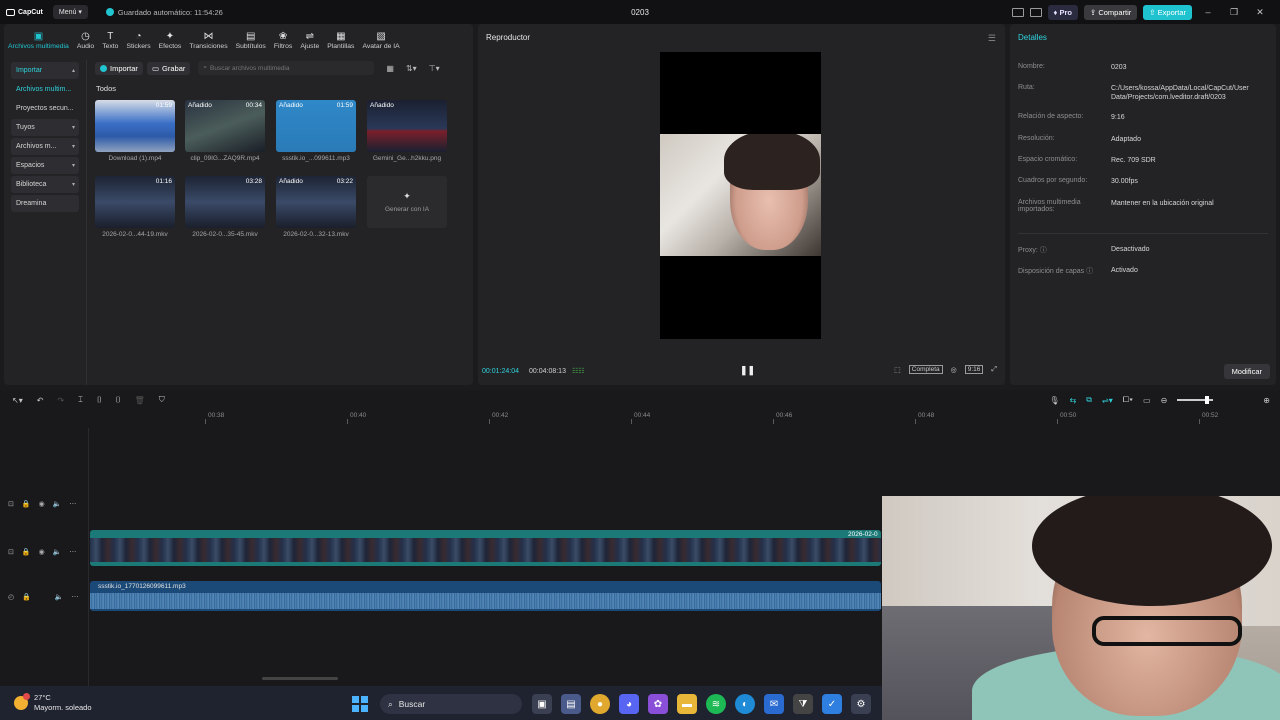 This screenshot has width=1280, height=720. I want to click on main-track-magnet-icon: ⇆, so click(1073, 400).